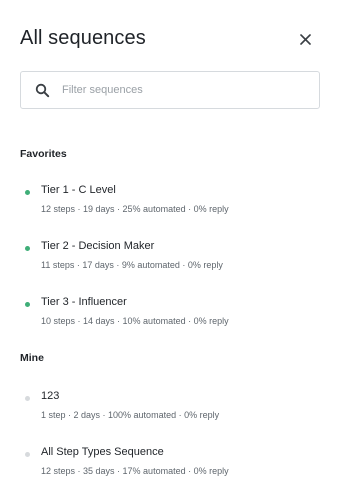  Describe the element at coordinates (98, 246) in the screenshot. I see `sequence-name: Tier 2 - Decision Maker` at that location.